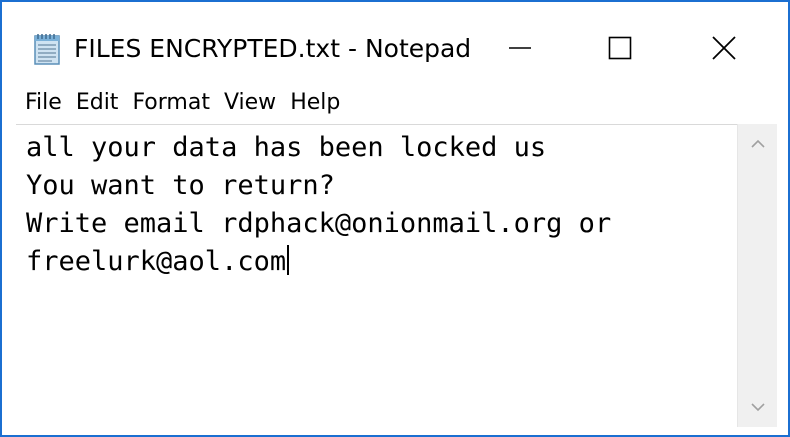 The height and width of the screenshot is (437, 790). What do you see at coordinates (319, 223) in the screenshot?
I see `text-line: Write email rdphack@onionmail.org or` at bounding box center [319, 223].